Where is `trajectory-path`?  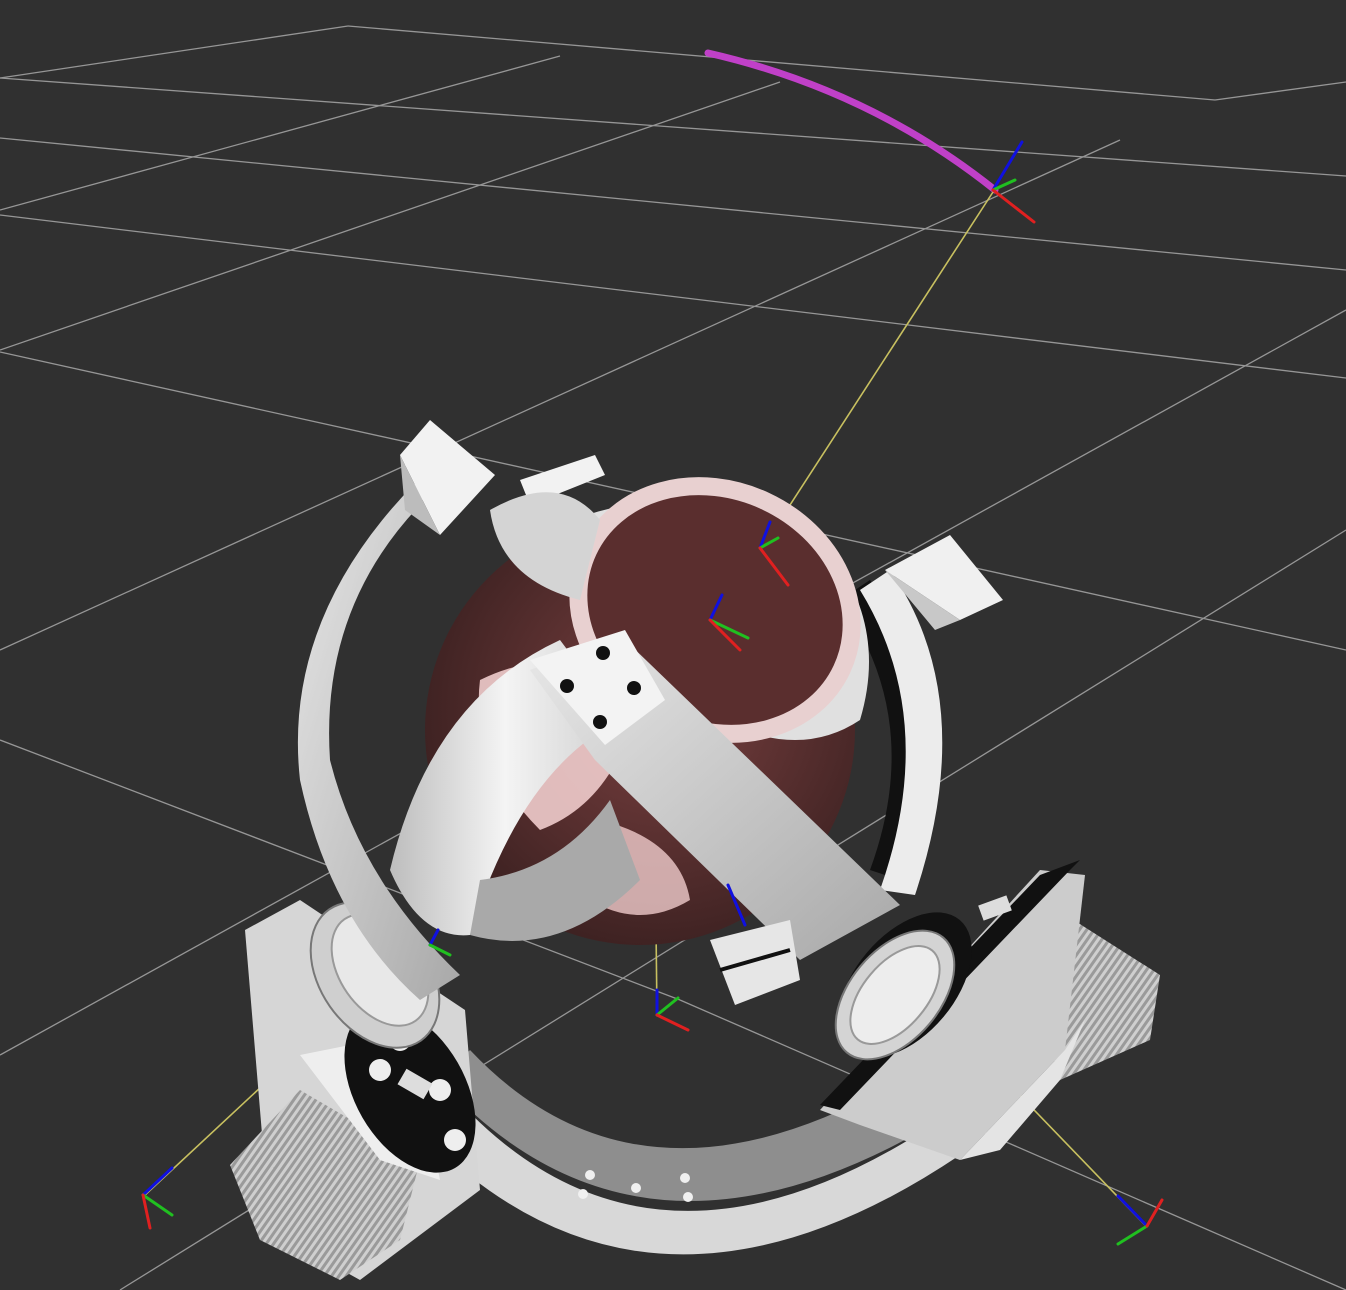
trajectory-path is located at coordinates (851, 121).